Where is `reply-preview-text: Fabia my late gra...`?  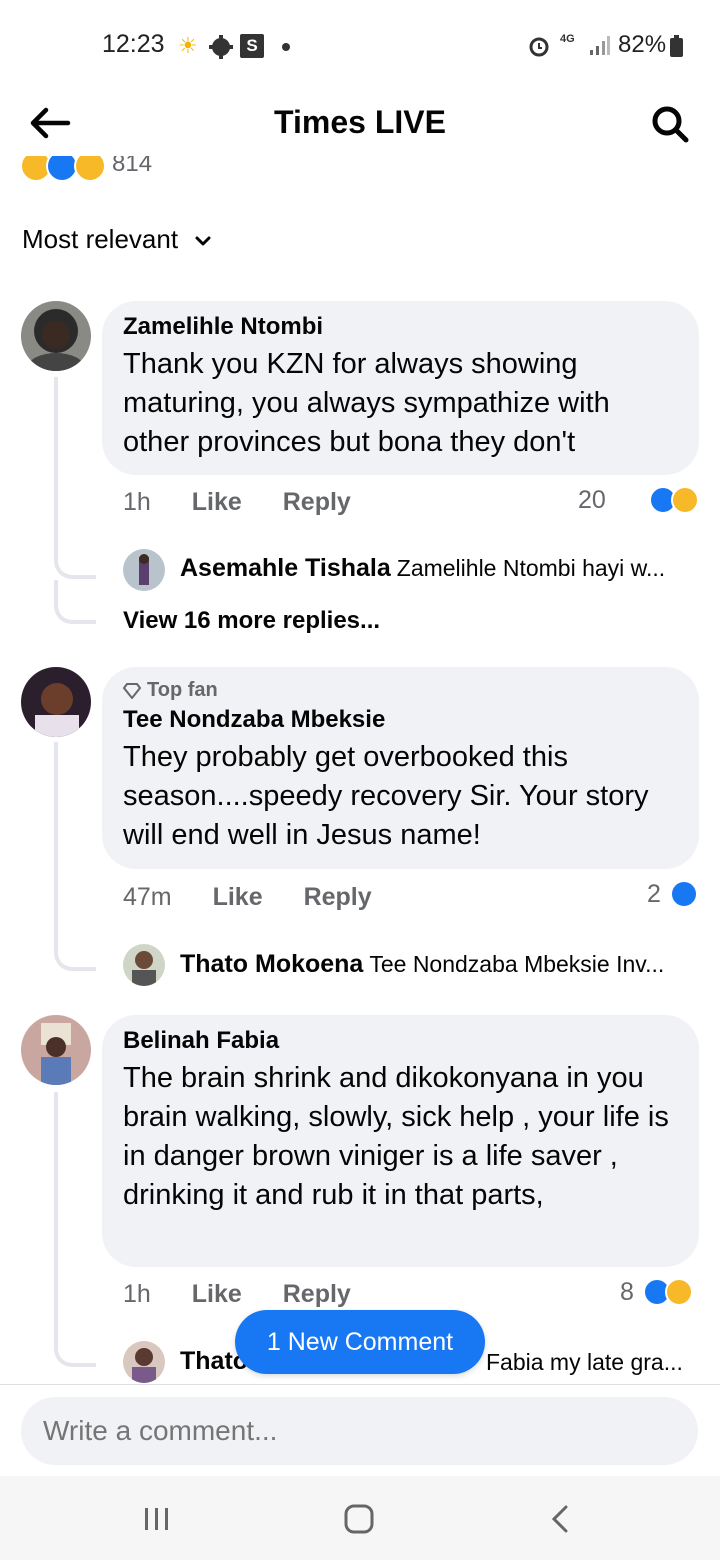
reply-preview-text: Fabia my late gra... is located at coordinates (584, 1363).